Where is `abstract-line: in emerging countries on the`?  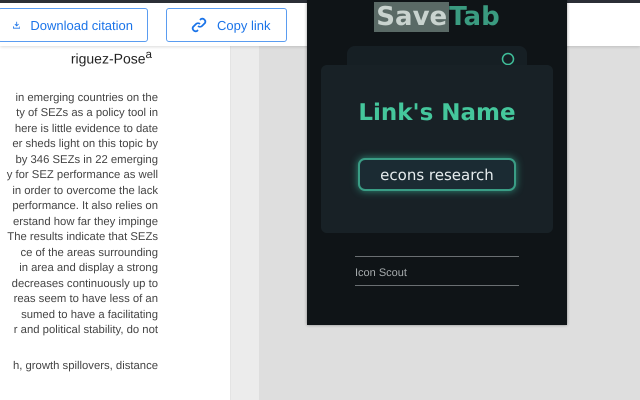
abstract-line: in emerging countries on the is located at coordinates (86, 98).